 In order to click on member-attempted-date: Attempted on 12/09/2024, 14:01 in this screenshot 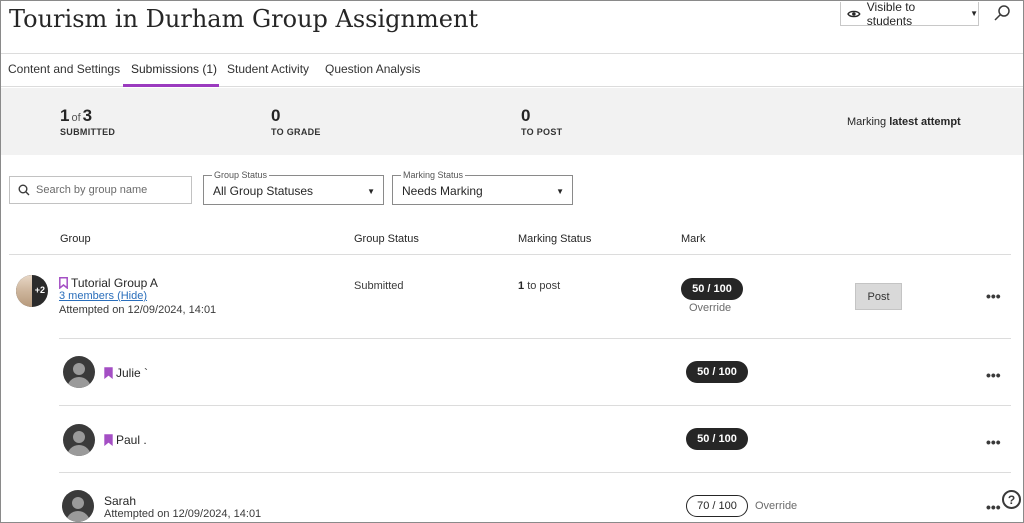, I will do `click(183, 514)`.